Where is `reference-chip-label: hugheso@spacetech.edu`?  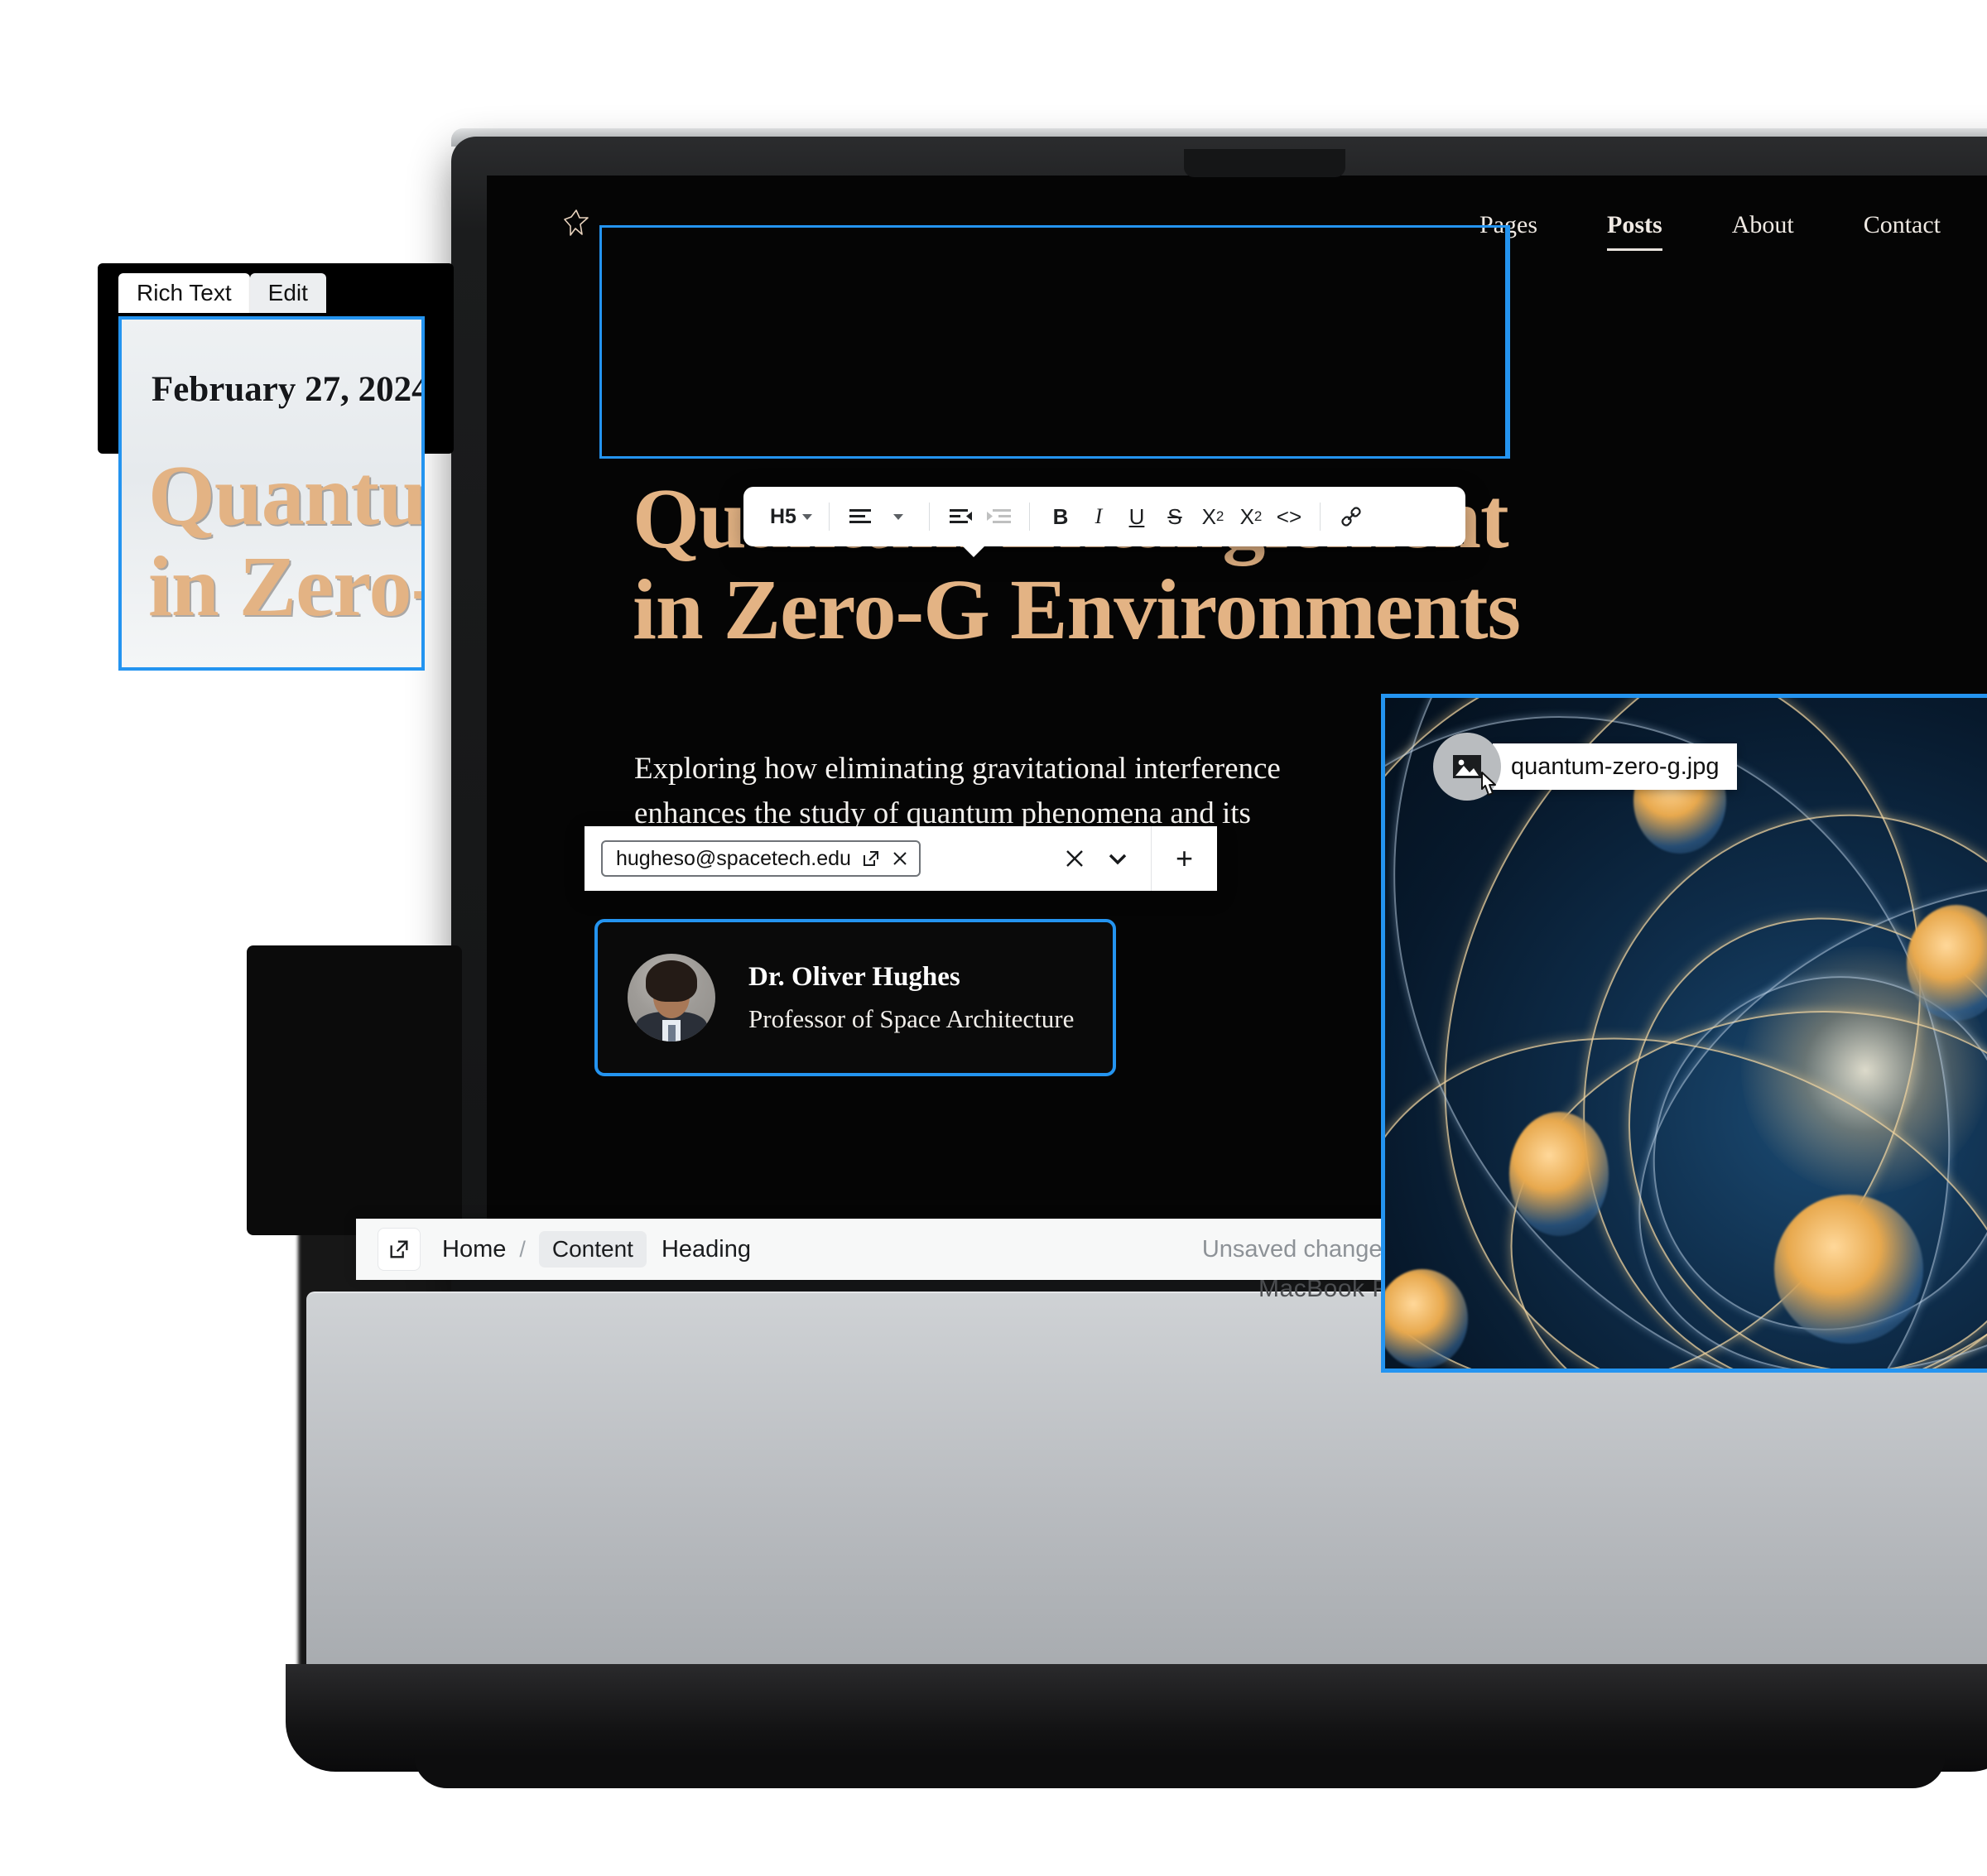
reference-chip-label: hugheso@spacetech.edu is located at coordinates (733, 858).